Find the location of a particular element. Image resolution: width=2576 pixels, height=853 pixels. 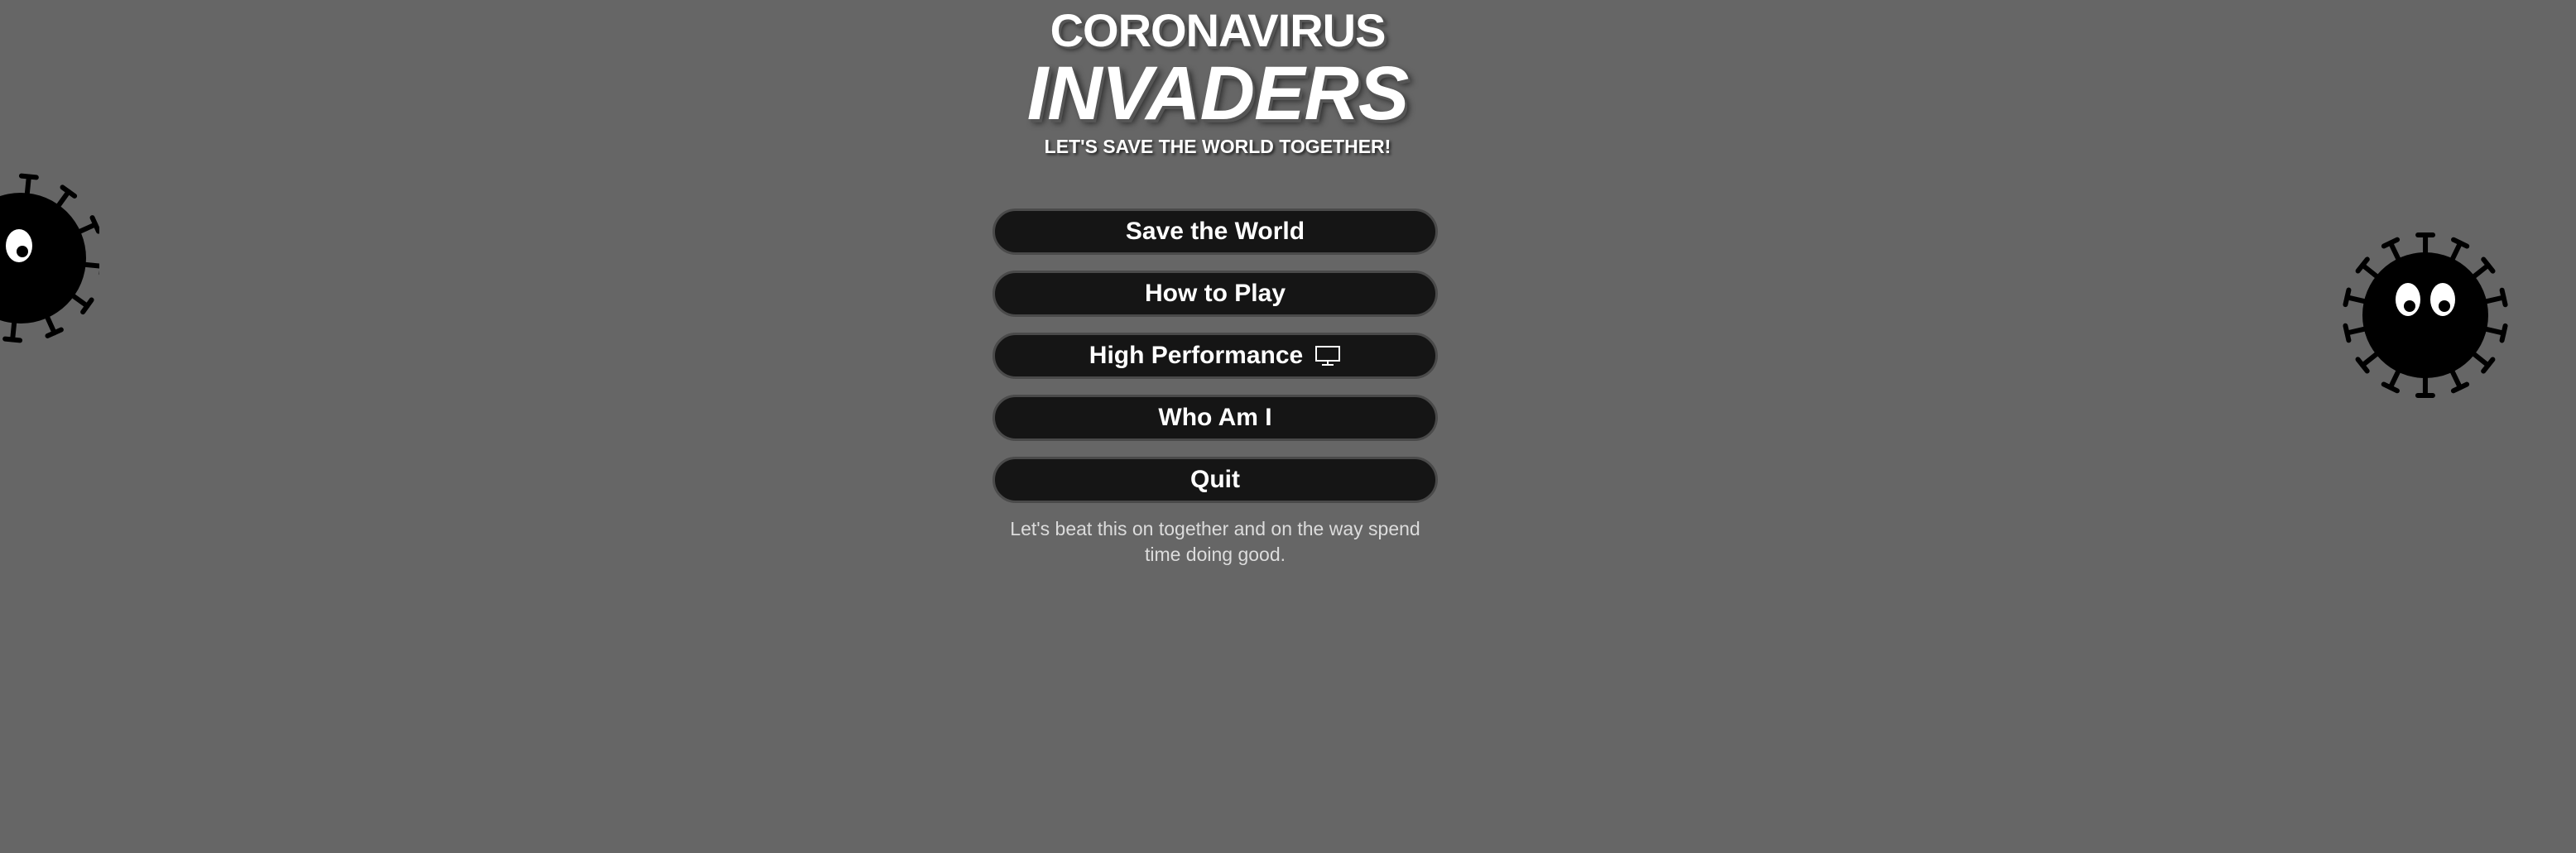

button-label: Who Am I is located at coordinates (1215, 418).